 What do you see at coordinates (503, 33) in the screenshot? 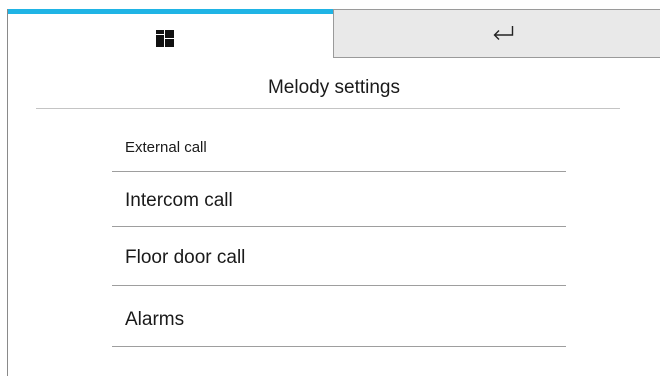
I see `return-arrow-icon` at bounding box center [503, 33].